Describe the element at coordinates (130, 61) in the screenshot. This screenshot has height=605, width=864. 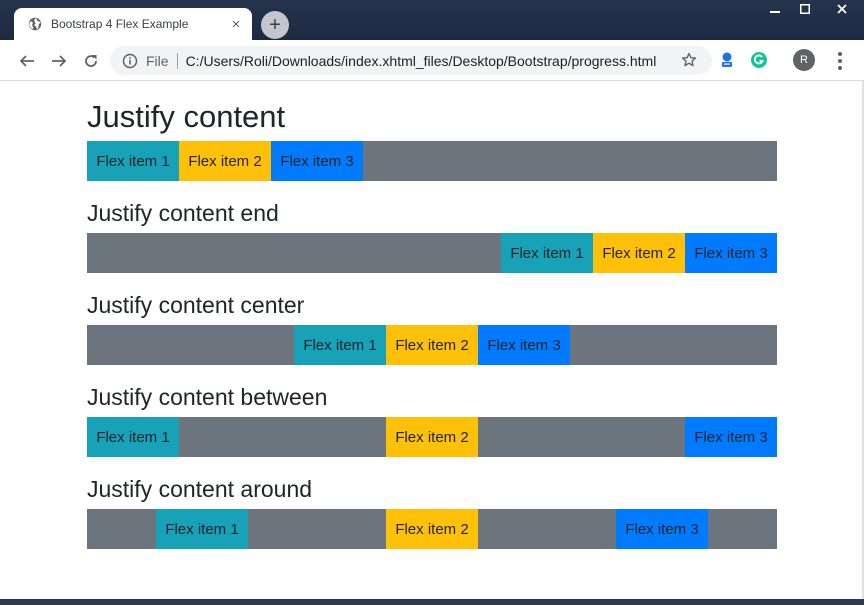
I see `info-icon` at that location.